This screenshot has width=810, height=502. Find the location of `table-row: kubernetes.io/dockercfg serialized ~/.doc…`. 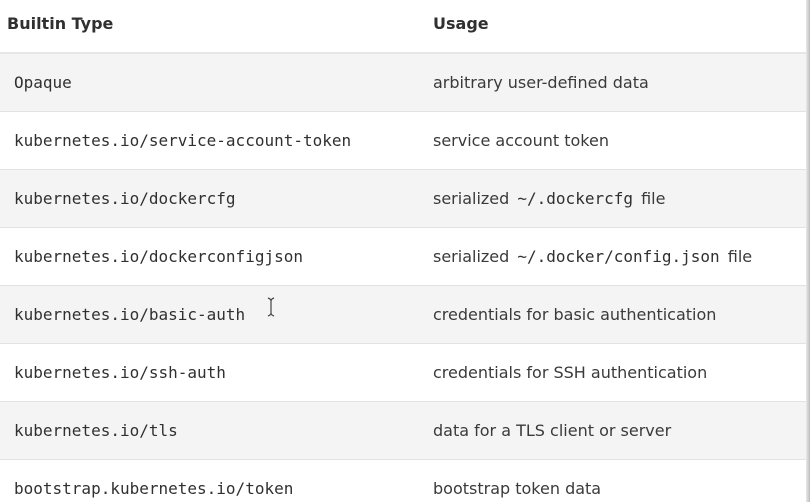

table-row: kubernetes.io/dockercfg serialized ~/.doc… is located at coordinates (403, 198).